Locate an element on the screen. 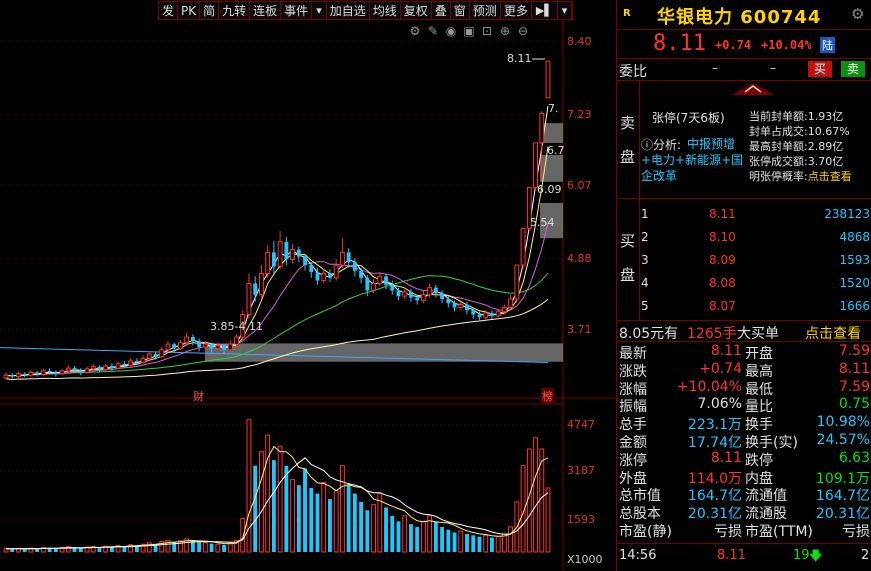 The width and height of the screenshot is (871, 571). price-axis-label: 6.07 is located at coordinates (579, 185).